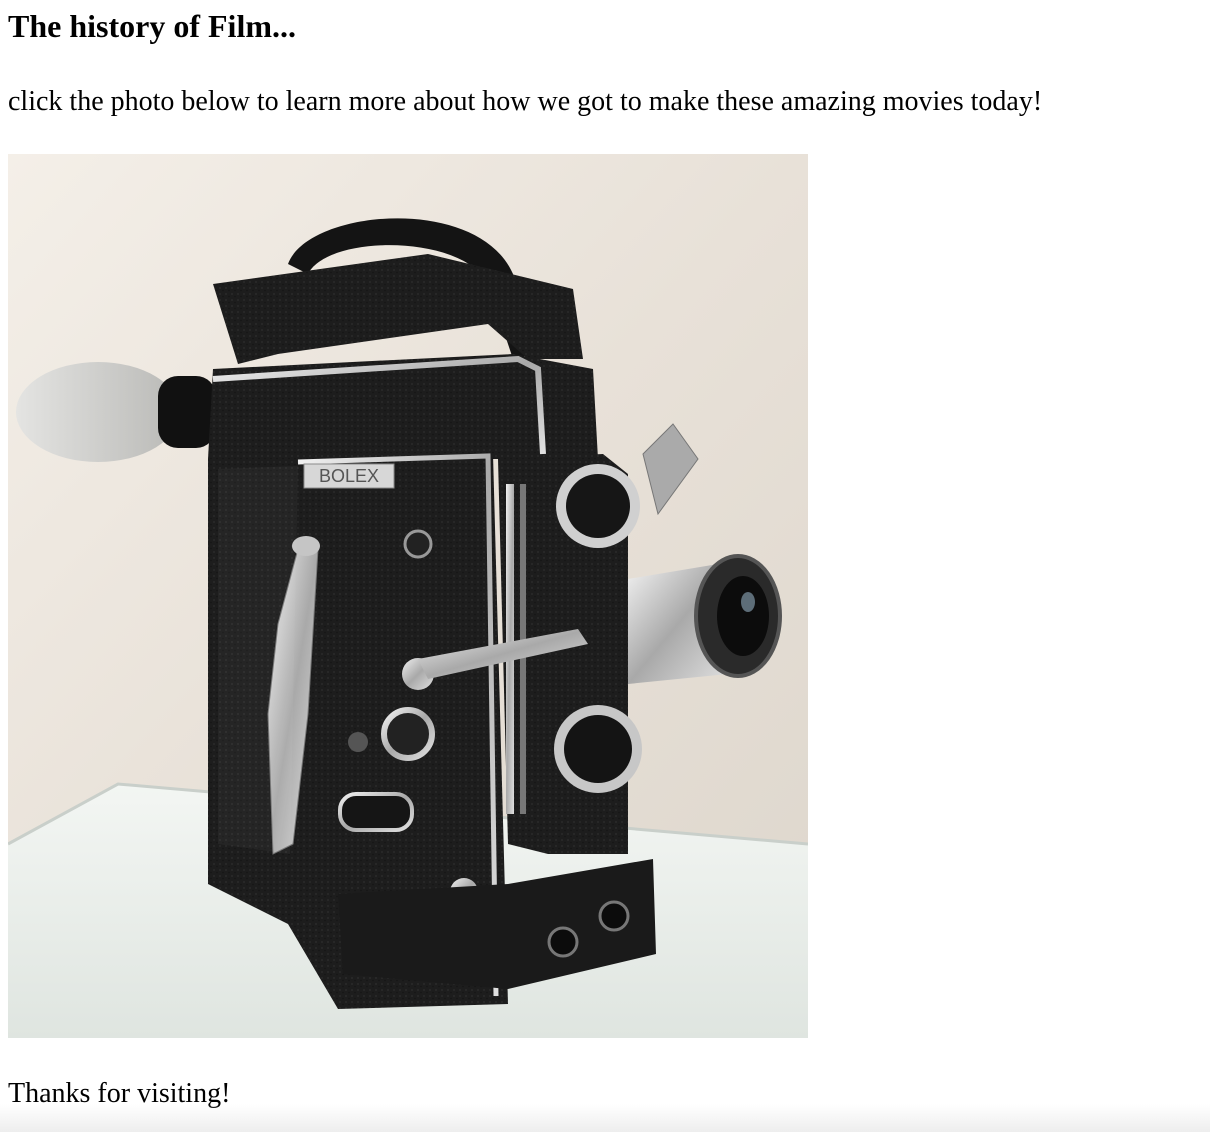  Describe the element at coordinates (605, 1118) in the screenshot. I see `window-bottom-edge` at that location.